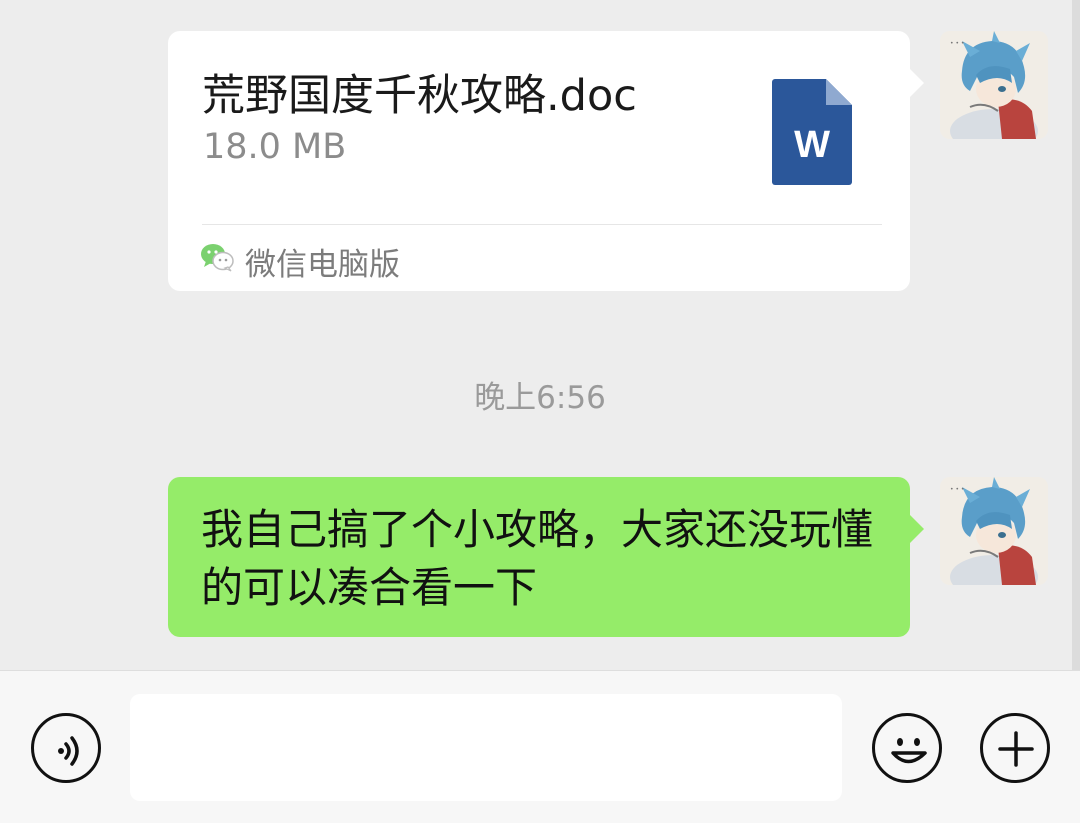  I want to click on word-icon-letter: W, so click(812, 145).